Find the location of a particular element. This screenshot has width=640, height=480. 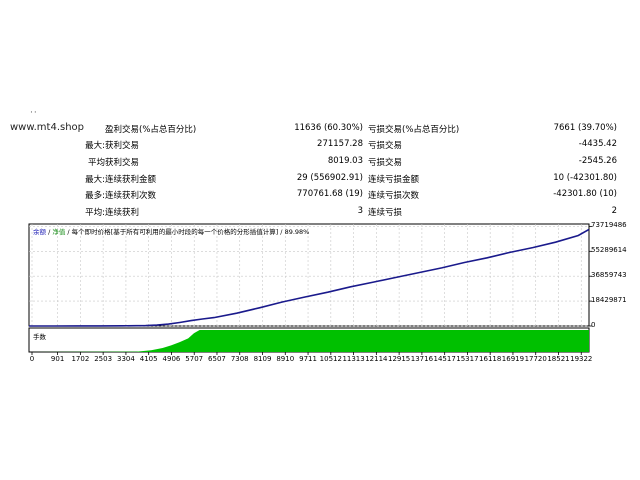

x-tick-label: 6507 is located at coordinates (217, 359).